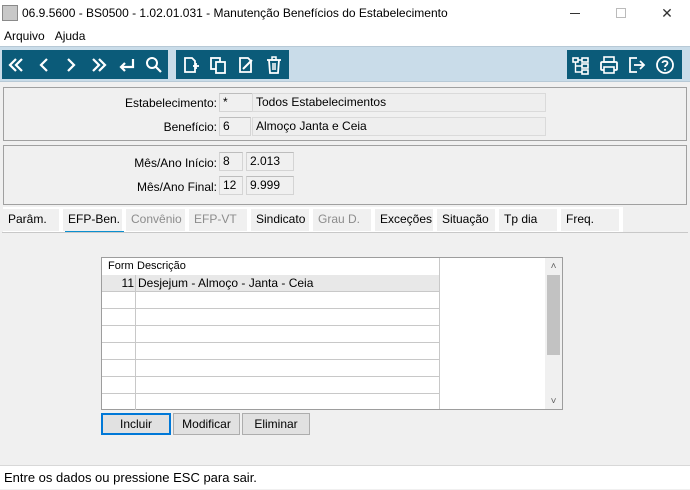  Describe the element at coordinates (161, 266) in the screenshot. I see `column-header-descricao: Descrição` at that location.